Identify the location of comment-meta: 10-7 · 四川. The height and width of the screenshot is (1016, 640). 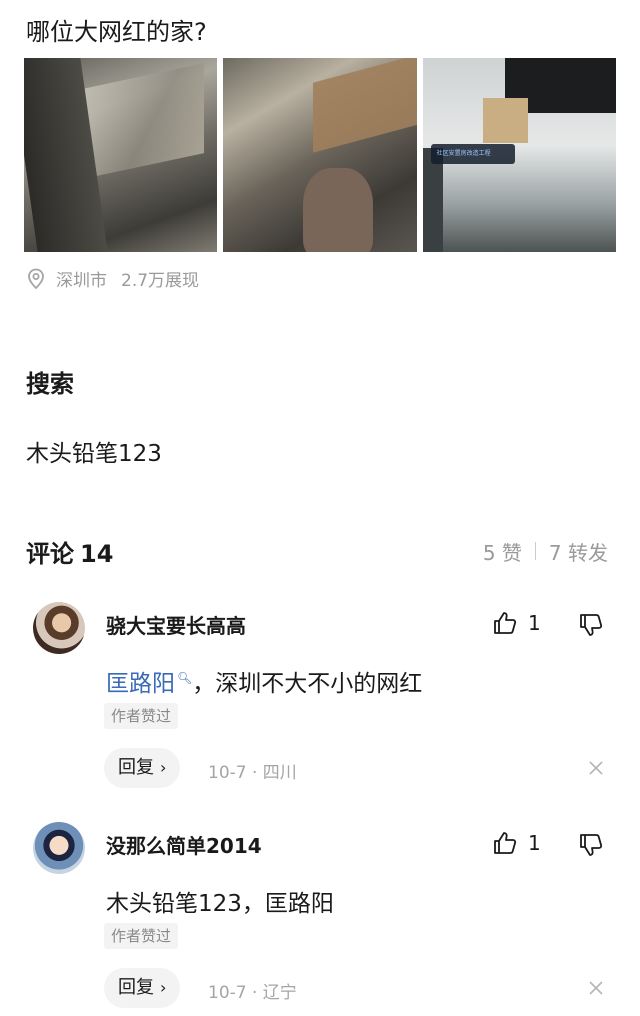
(252, 773).